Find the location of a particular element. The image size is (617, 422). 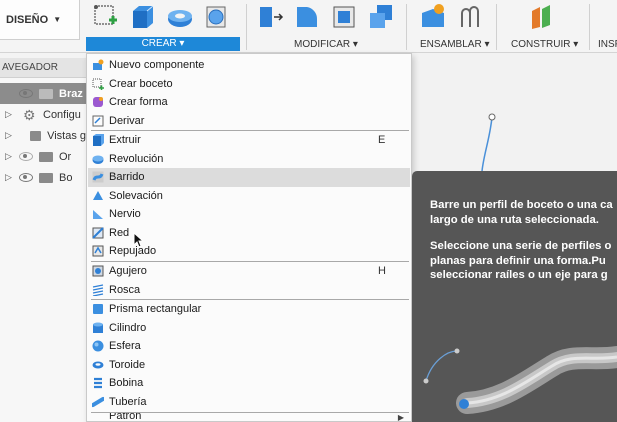

menu-item-derive: Derivar is located at coordinates (249, 121).